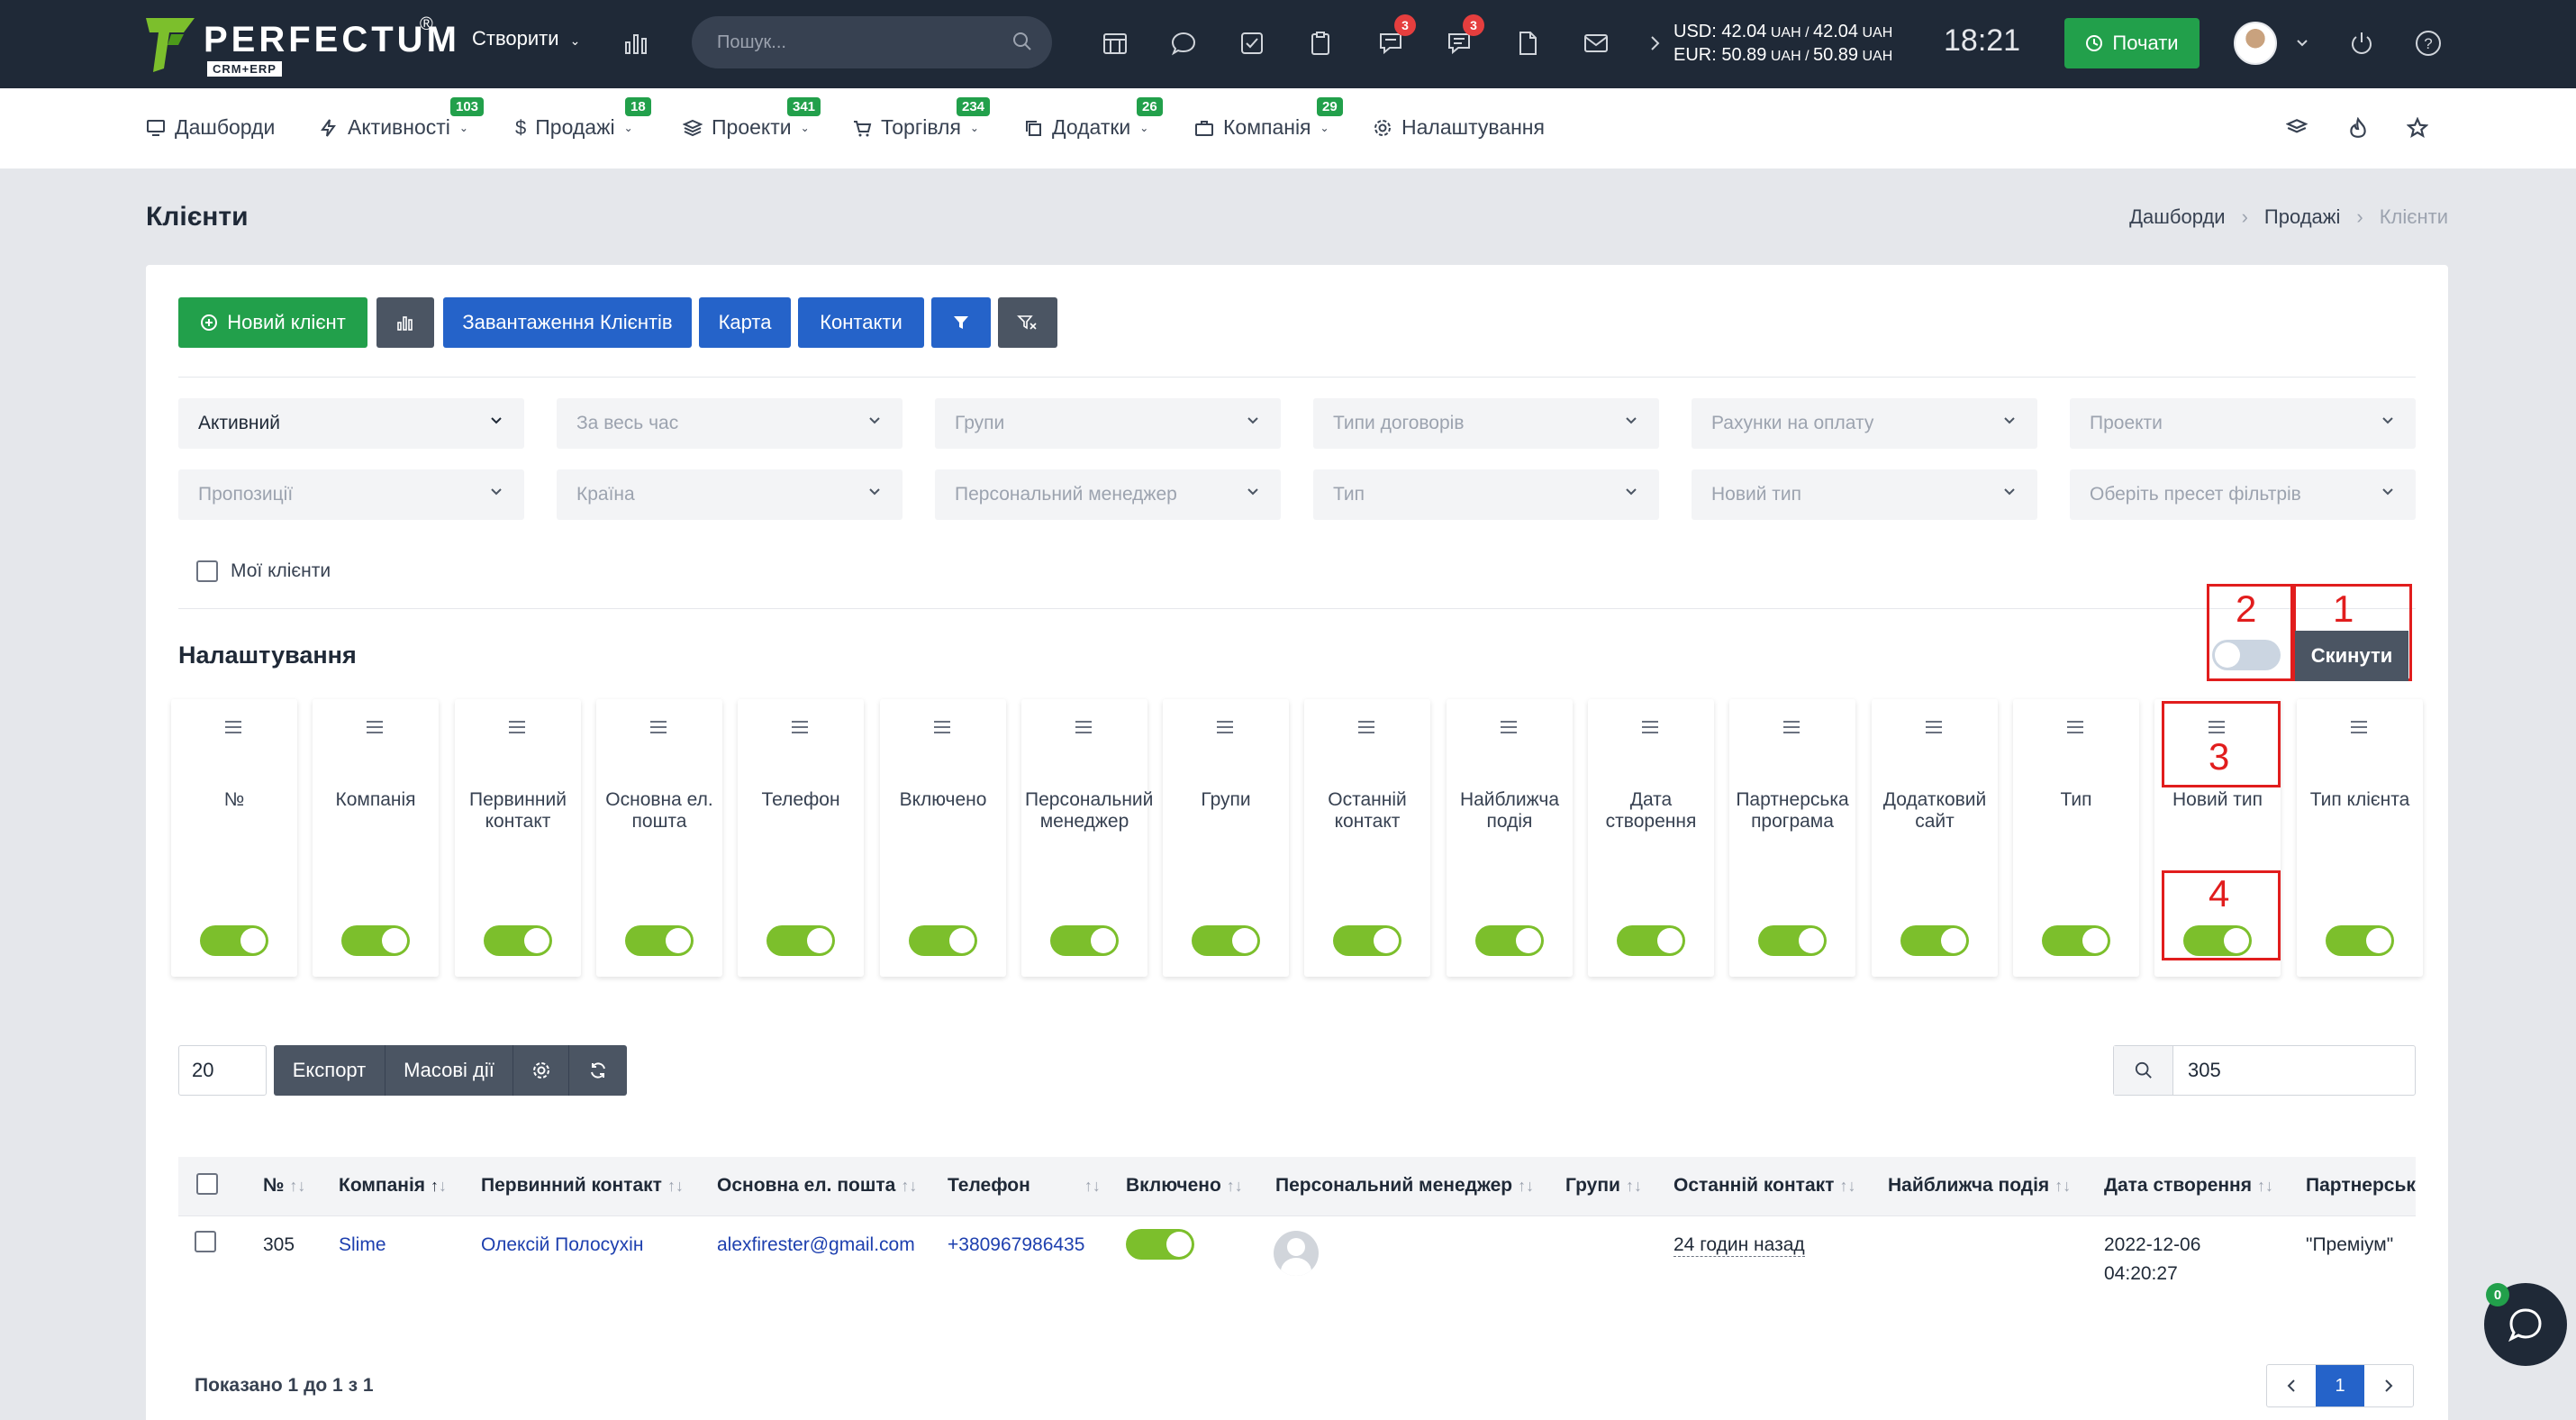  Describe the element at coordinates (1935, 838) in the screenshot. I see `column-setting-card: Додатковий сайт` at that location.